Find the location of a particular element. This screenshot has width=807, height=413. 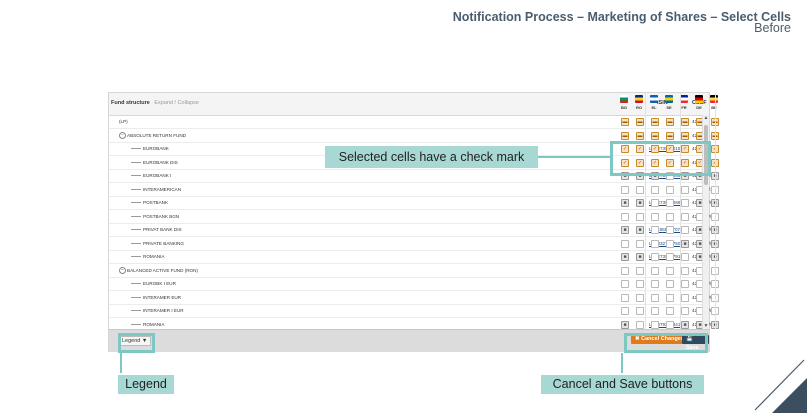

column-divider is located at coordinates (680, 211).